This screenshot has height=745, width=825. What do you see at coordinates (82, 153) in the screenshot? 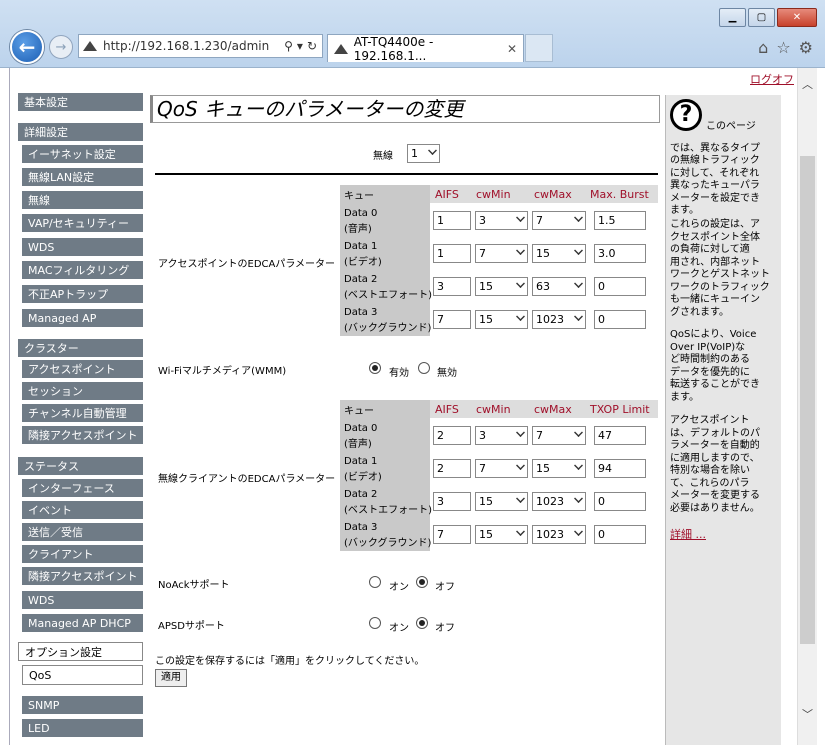
I see `sidebar-item-ethernet: イーサネット設定` at bounding box center [82, 153].